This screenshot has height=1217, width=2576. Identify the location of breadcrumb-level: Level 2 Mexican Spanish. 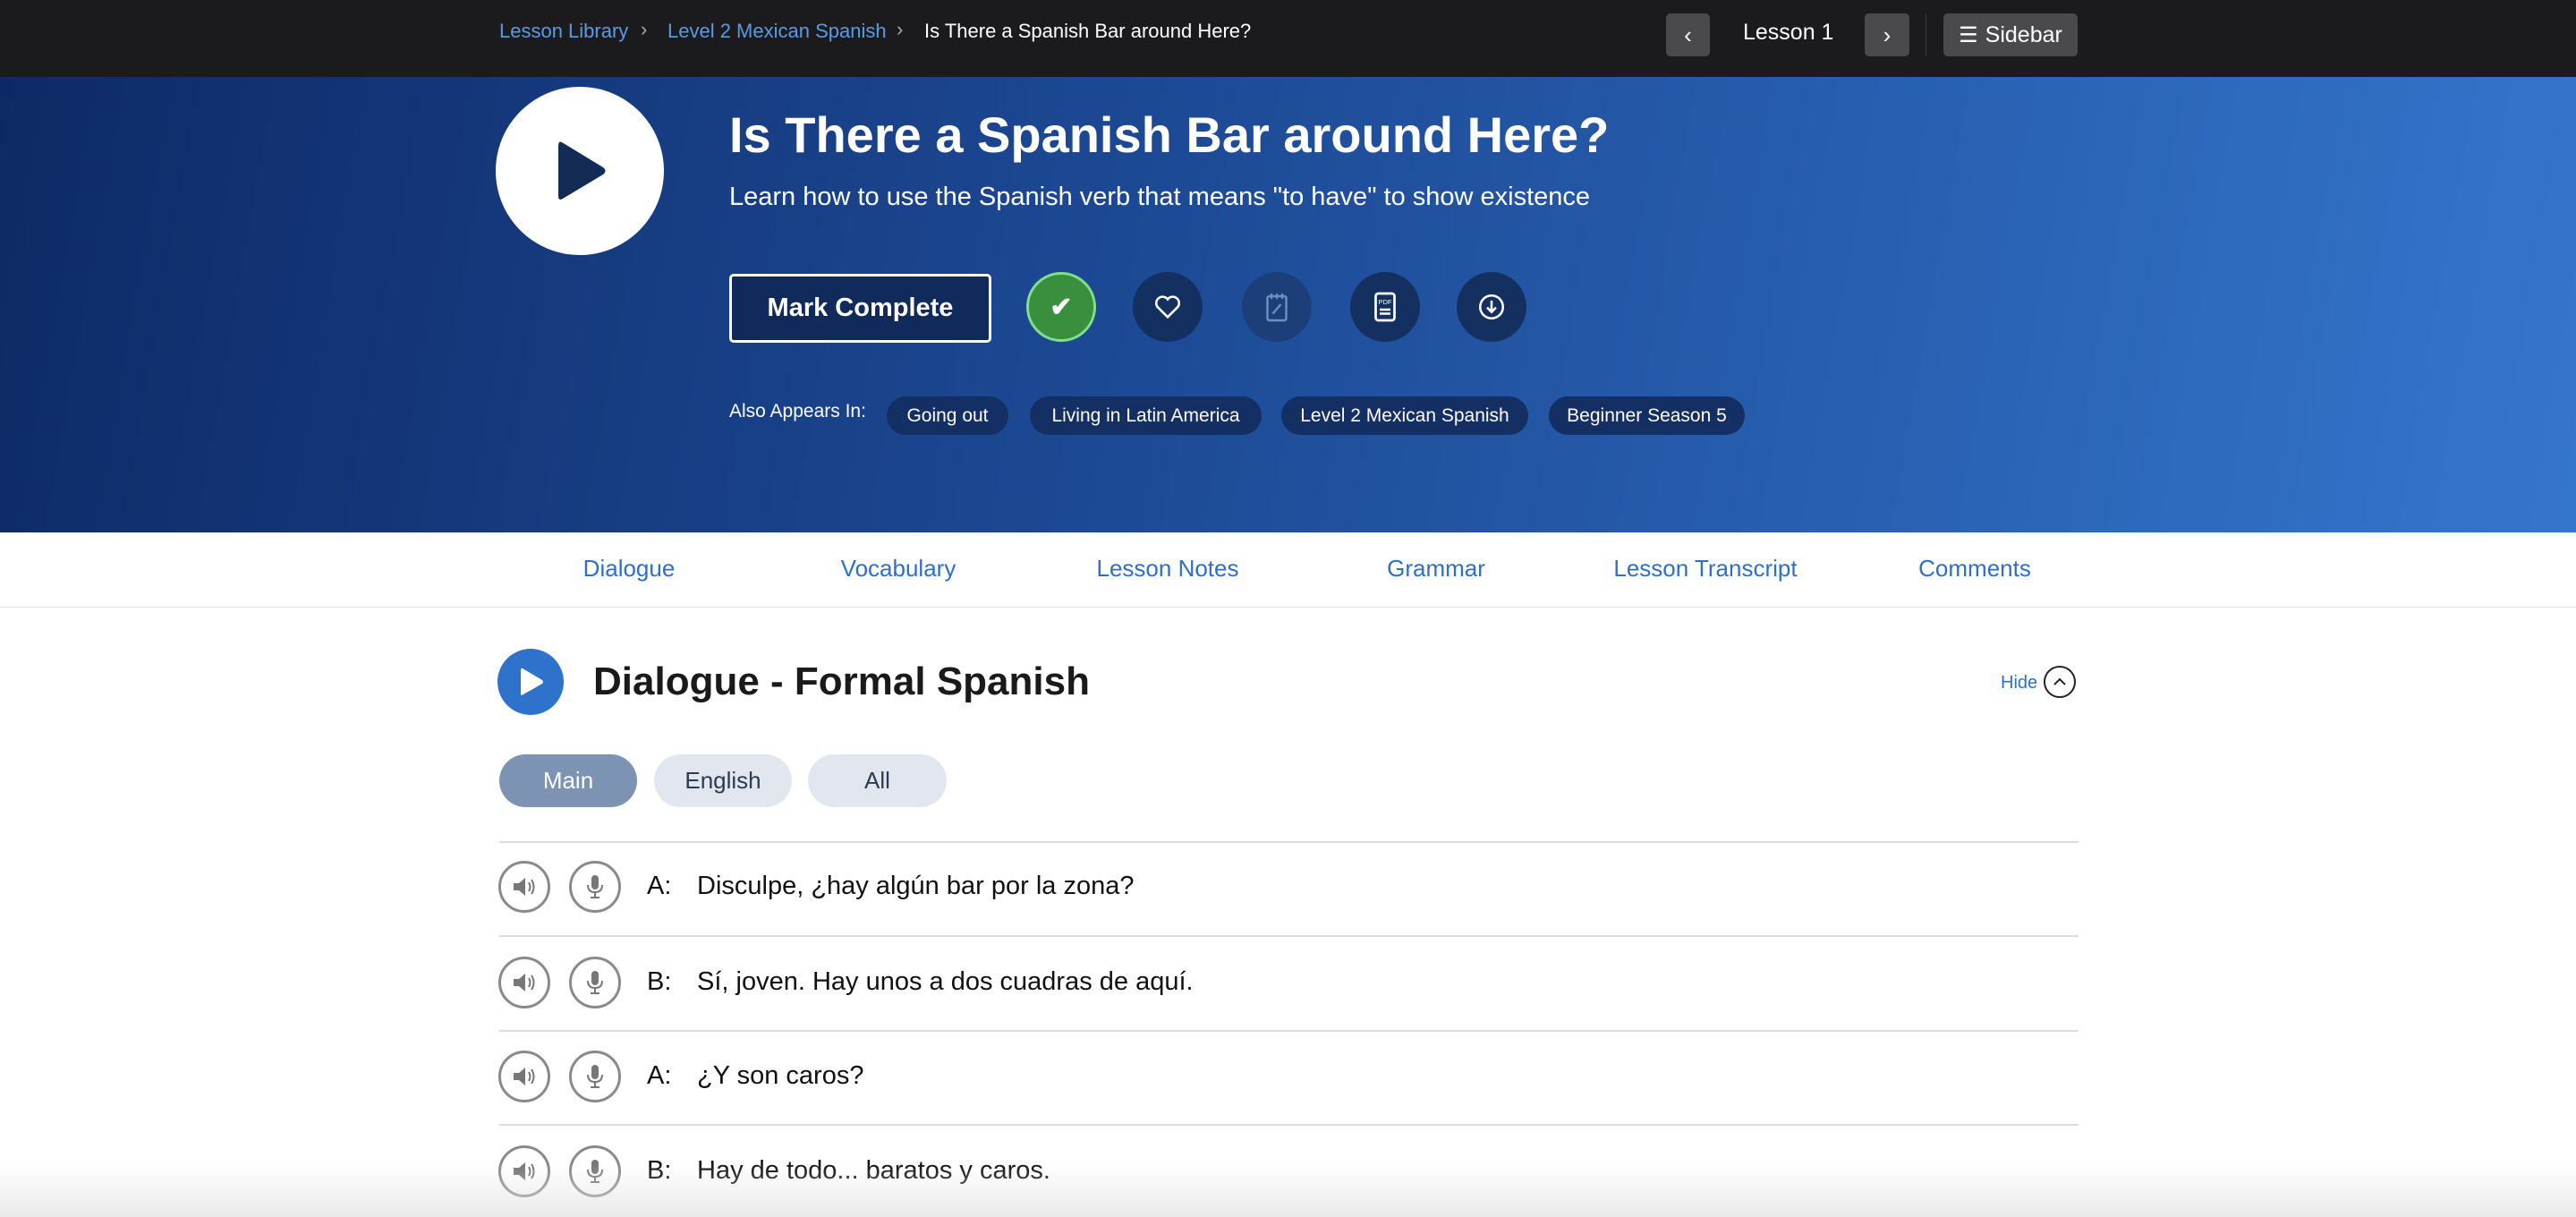
(777, 31).